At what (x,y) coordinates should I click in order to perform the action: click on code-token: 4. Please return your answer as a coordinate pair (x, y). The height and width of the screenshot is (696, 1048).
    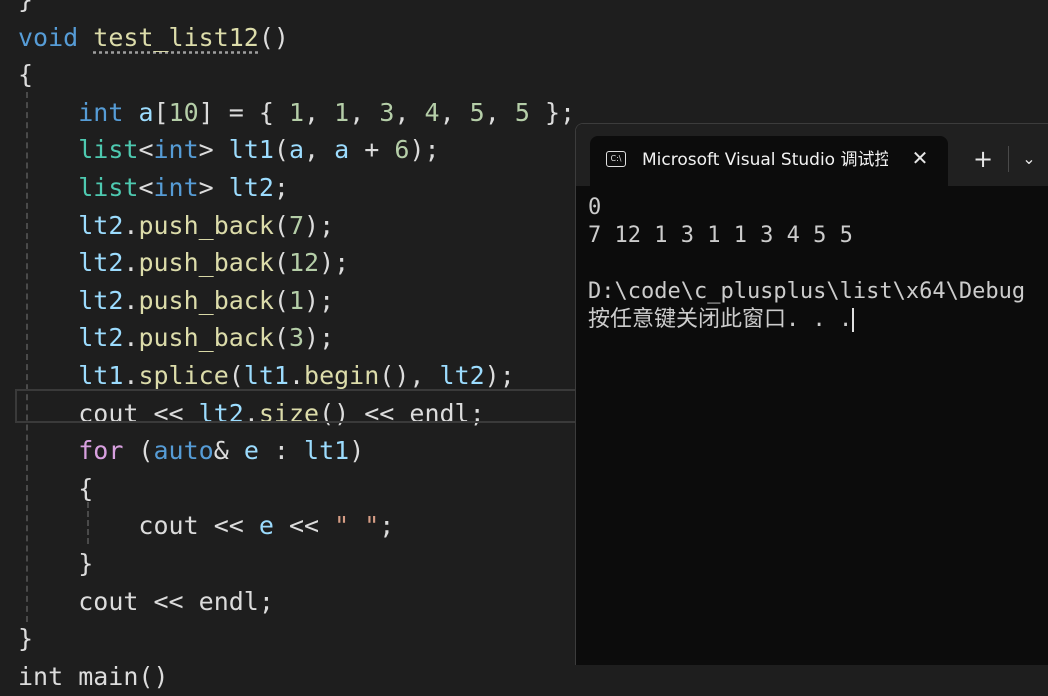
    Looking at the image, I should click on (432, 112).